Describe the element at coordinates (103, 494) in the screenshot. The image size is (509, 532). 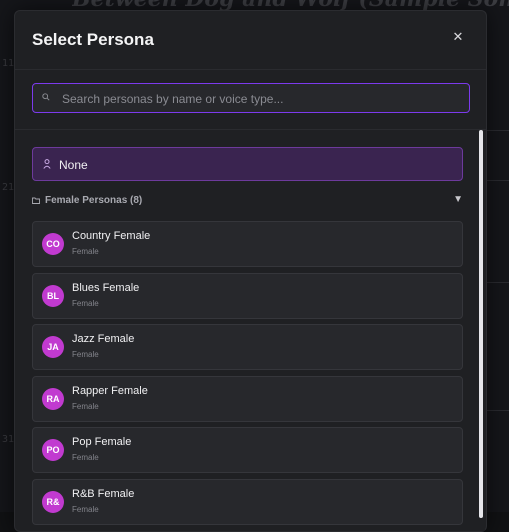
I see `persona-name: R&B Female` at that location.